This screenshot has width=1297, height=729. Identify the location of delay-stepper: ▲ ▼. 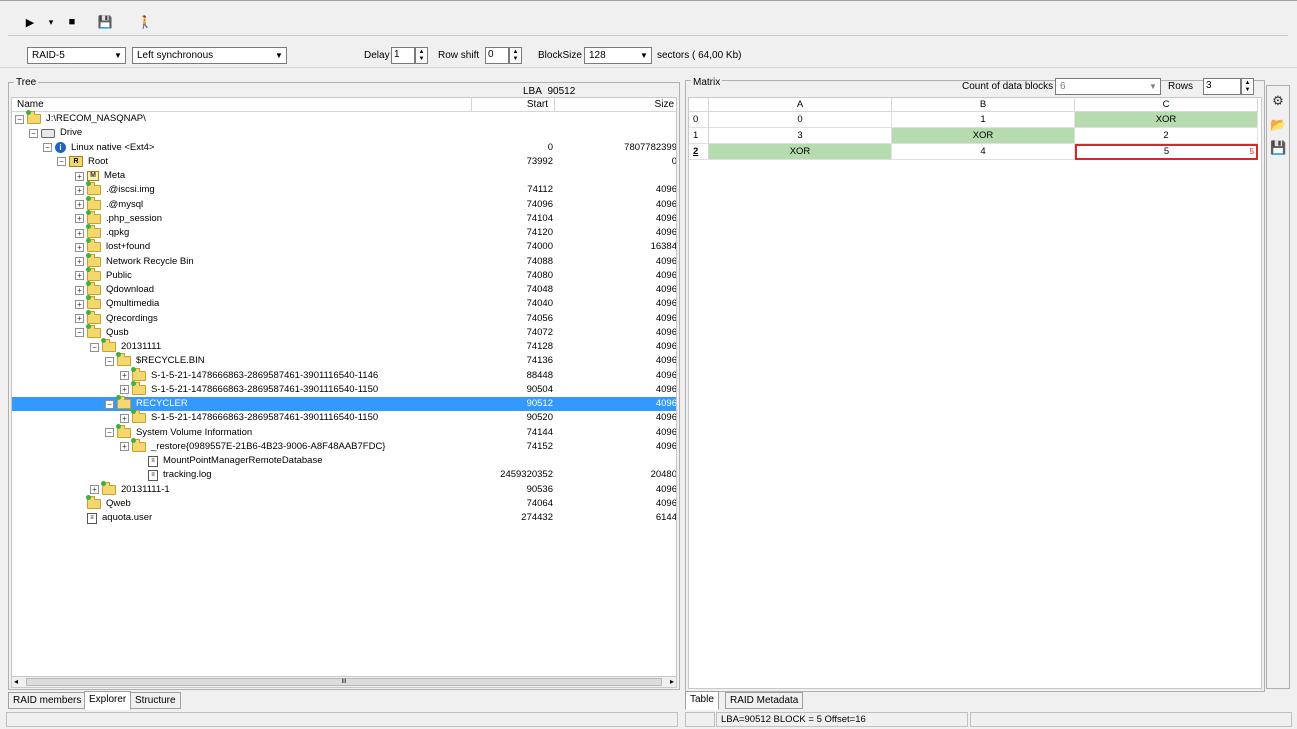
(421, 55).